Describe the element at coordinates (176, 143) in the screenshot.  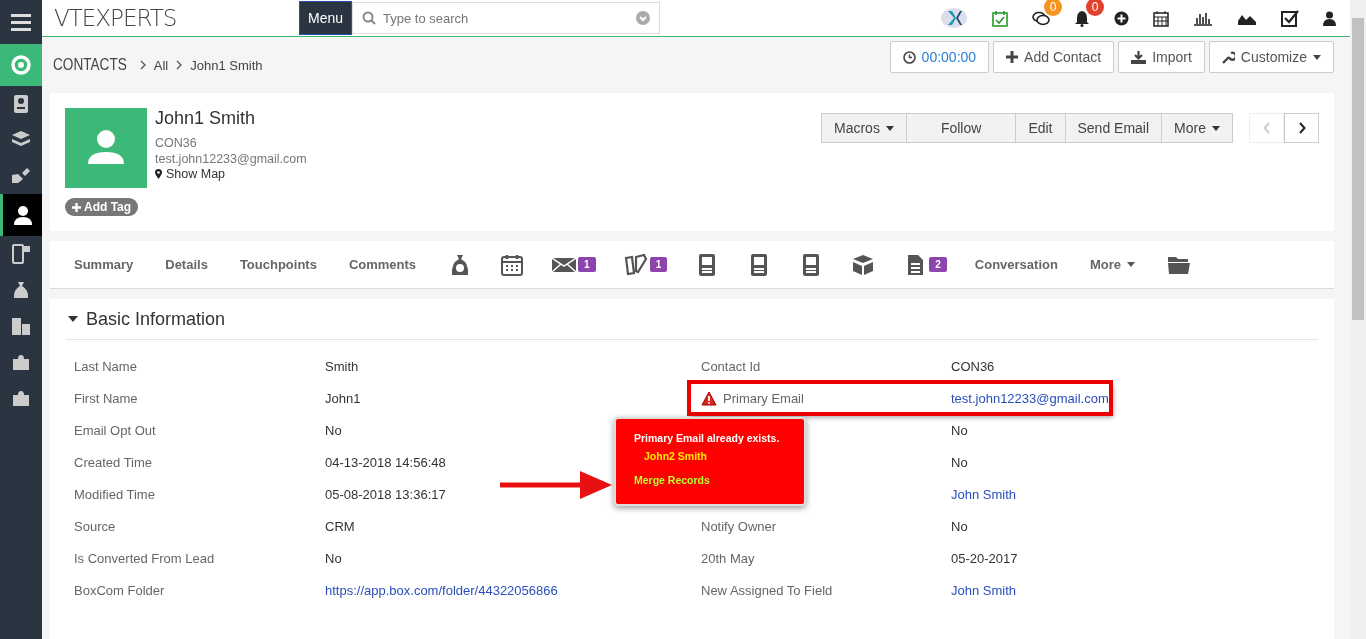
I see `record-id: CON36` at that location.